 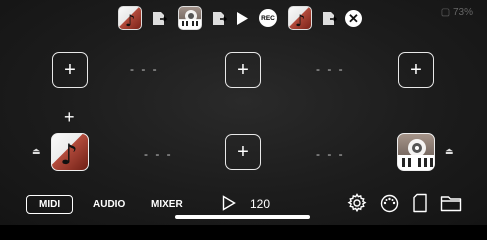 I want to click on battery-level: 73%, so click(x=462, y=12).